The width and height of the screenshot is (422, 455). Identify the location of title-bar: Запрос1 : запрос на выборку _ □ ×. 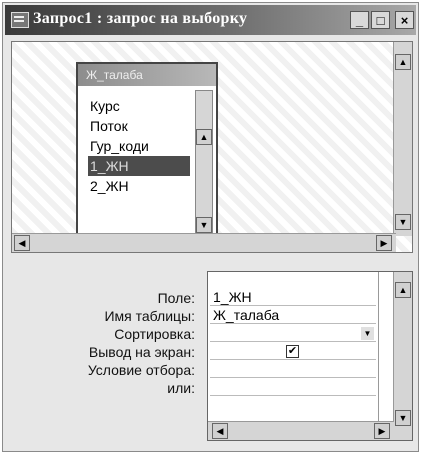
(210, 20).